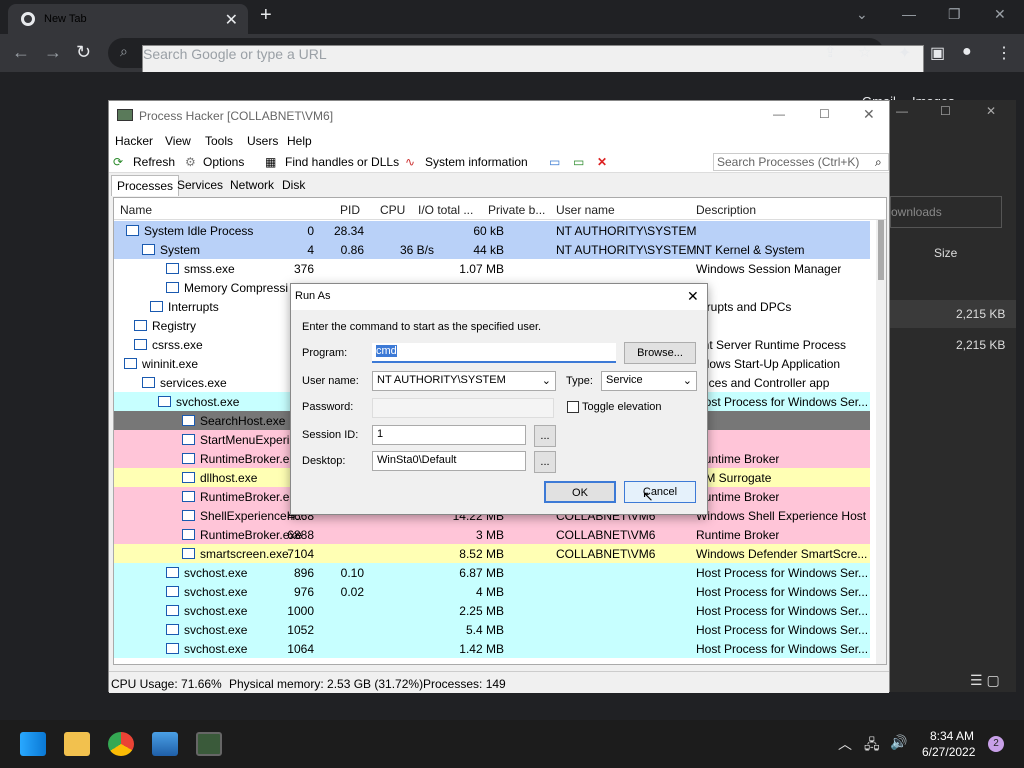 The height and width of the screenshot is (768, 1024). Describe the element at coordinates (801, 162) in the screenshot. I see `process-search-input: Search Processes (Ctrl+K)` at that location.